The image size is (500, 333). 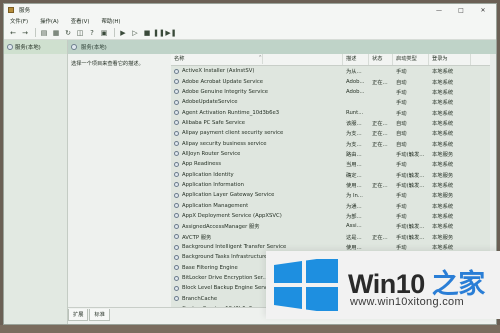 What do you see at coordinates (210, 102) in the screenshot?
I see `service-name: AdobeUpdateService` at bounding box center [210, 102].